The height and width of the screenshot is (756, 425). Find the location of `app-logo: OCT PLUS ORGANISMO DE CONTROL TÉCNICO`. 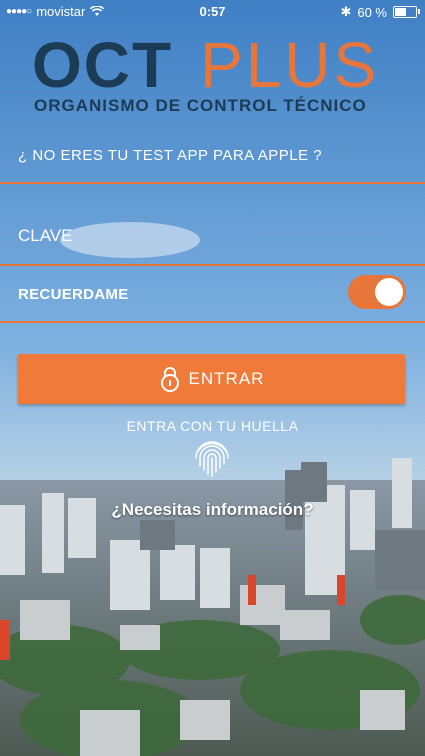

app-logo: OCT PLUS ORGANISMO DE CONTROL TÉCNICO is located at coordinates (217, 79).